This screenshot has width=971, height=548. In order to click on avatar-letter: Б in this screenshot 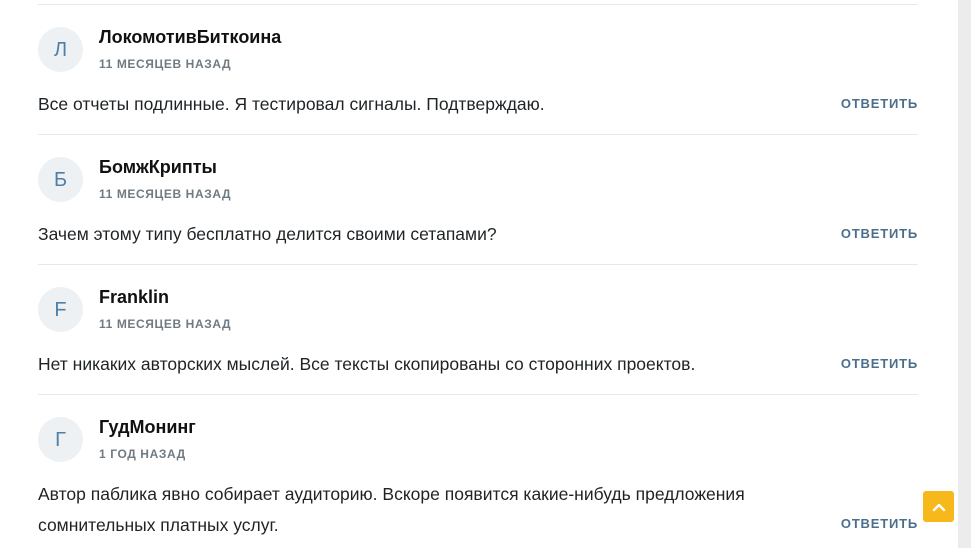, I will do `click(60, 179)`.